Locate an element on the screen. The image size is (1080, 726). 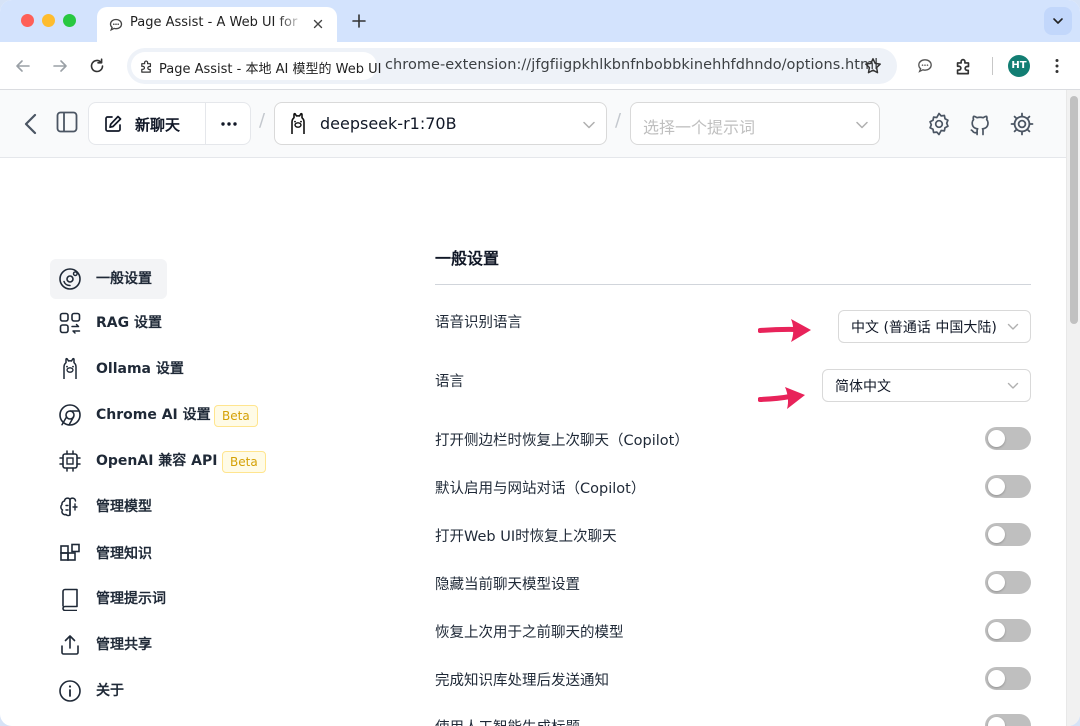
page-scrollbar is located at coordinates (1073, 408).